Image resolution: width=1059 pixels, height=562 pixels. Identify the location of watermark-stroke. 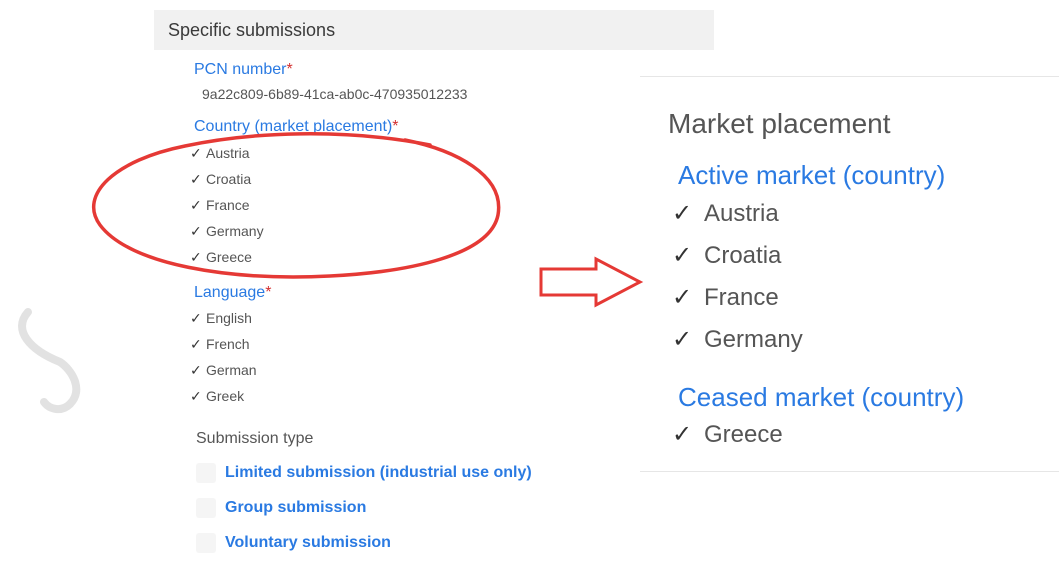
(49, 360).